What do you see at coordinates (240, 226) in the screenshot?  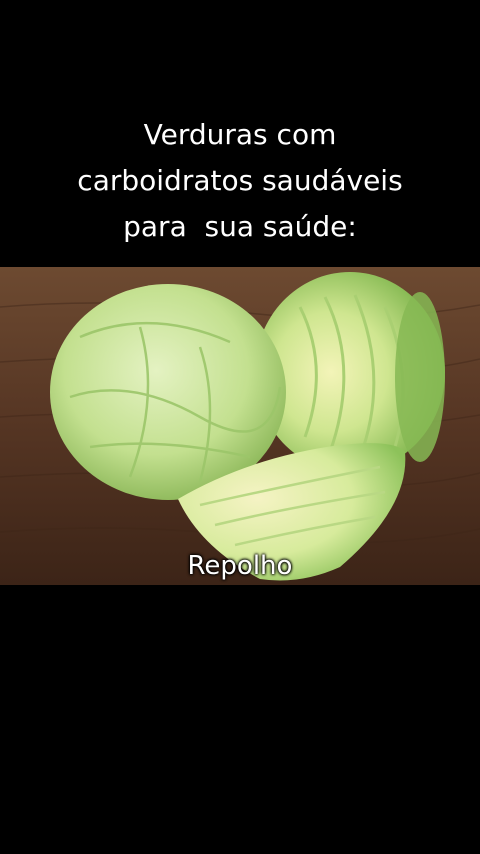 I see `caption-line-3: para sua saúde:` at bounding box center [240, 226].